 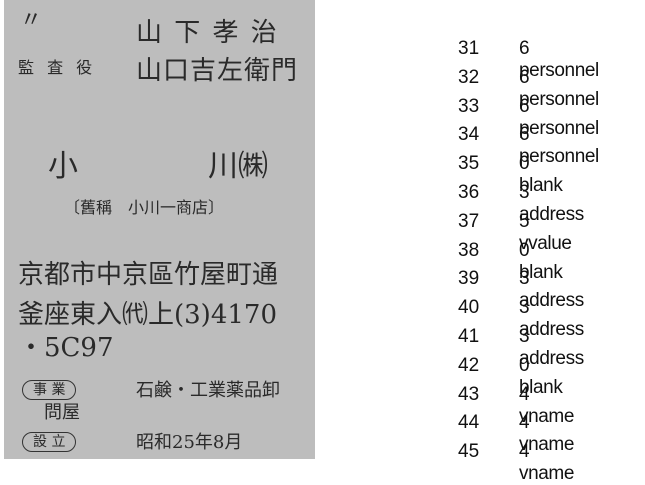 I want to click on business-value: 石鹸・工業薬品卸, so click(x=208, y=390).